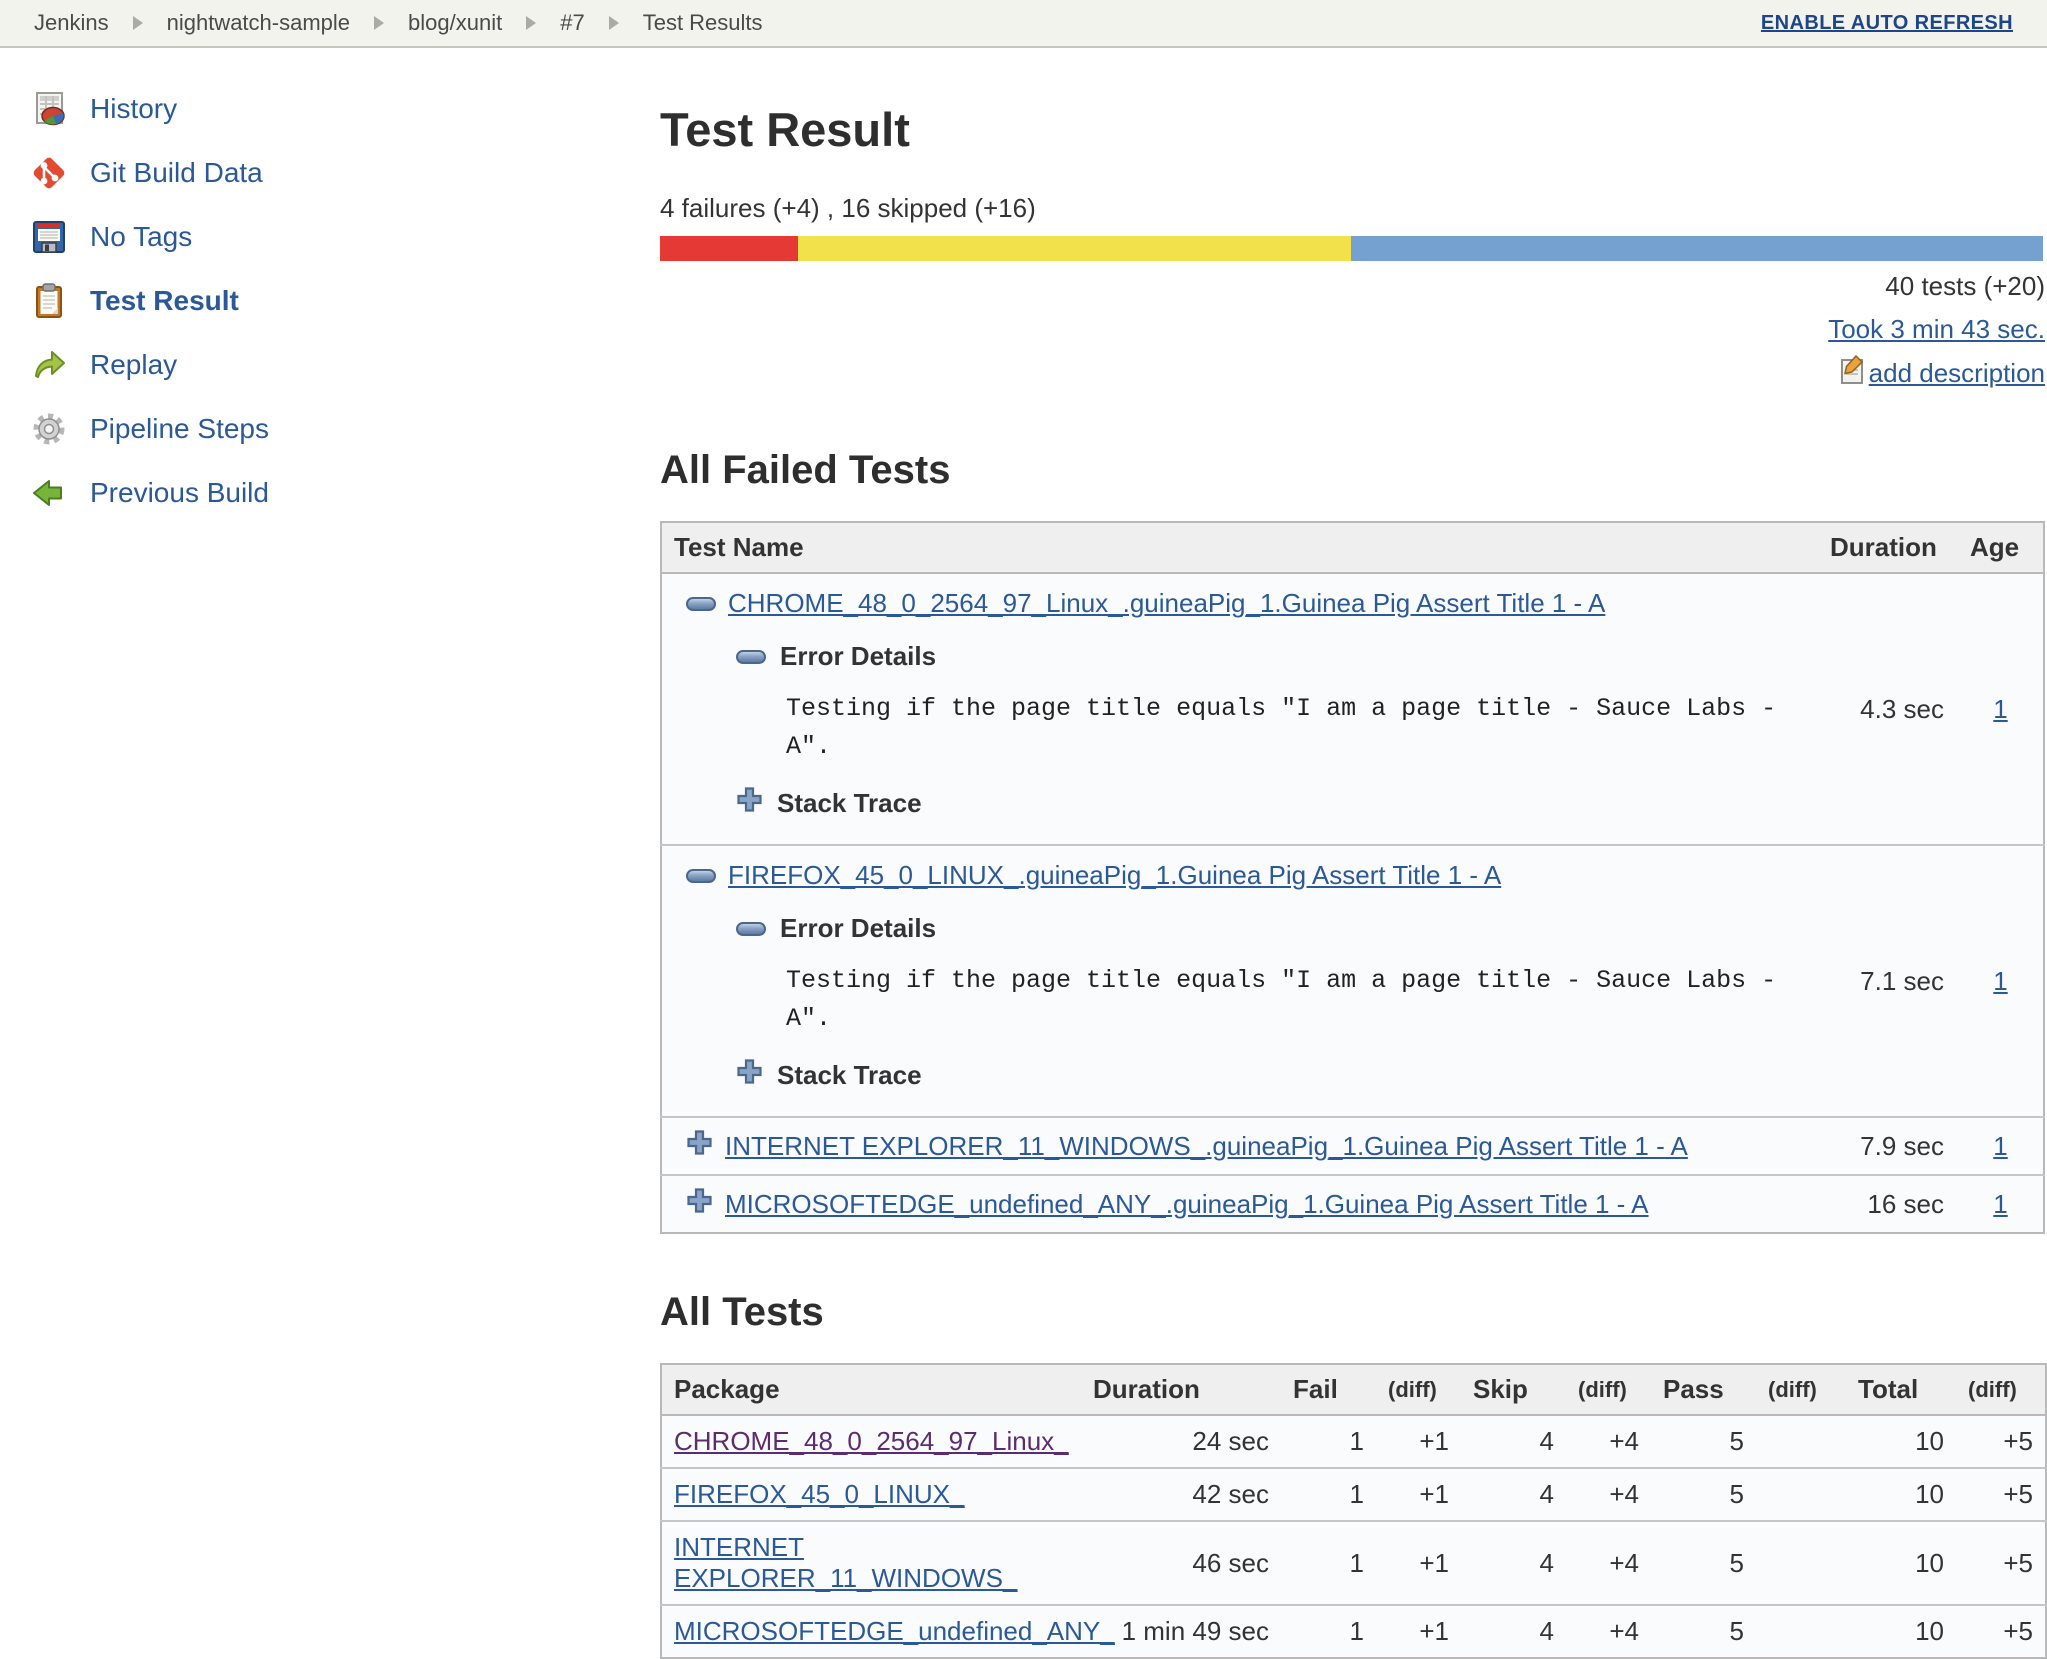  I want to click on package-duration: 42 sec, so click(1181, 1494).